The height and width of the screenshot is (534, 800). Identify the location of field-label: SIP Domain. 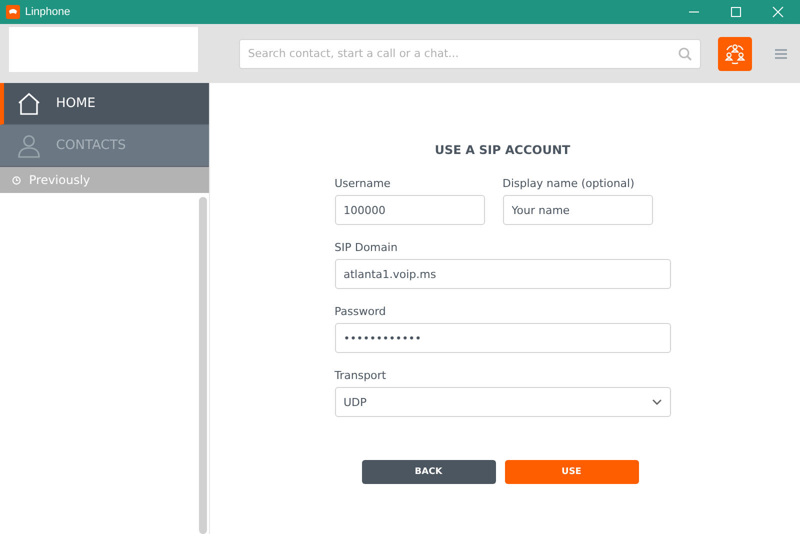
(366, 247).